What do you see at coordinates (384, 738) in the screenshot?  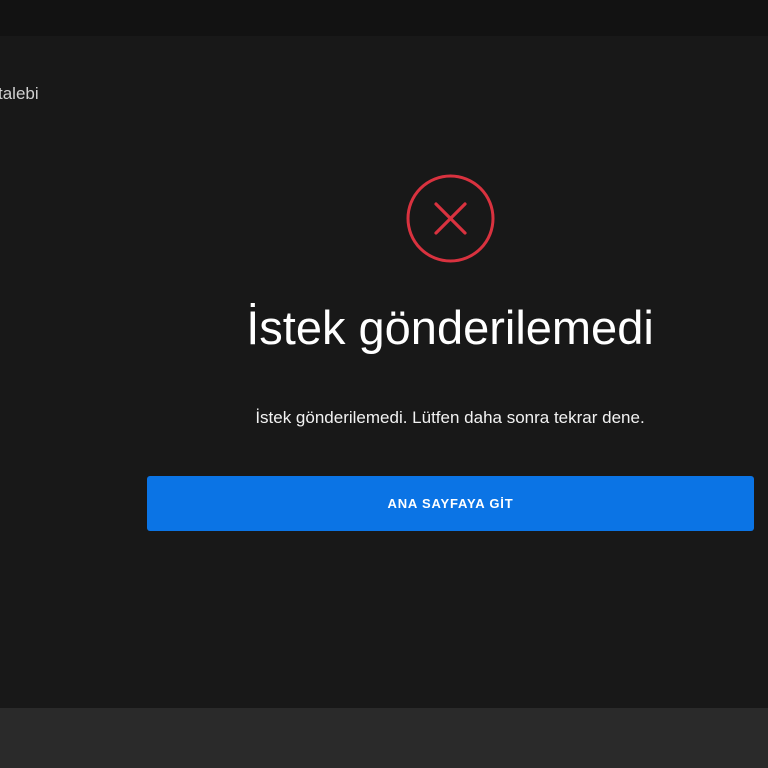 I see `footer-bar` at bounding box center [384, 738].